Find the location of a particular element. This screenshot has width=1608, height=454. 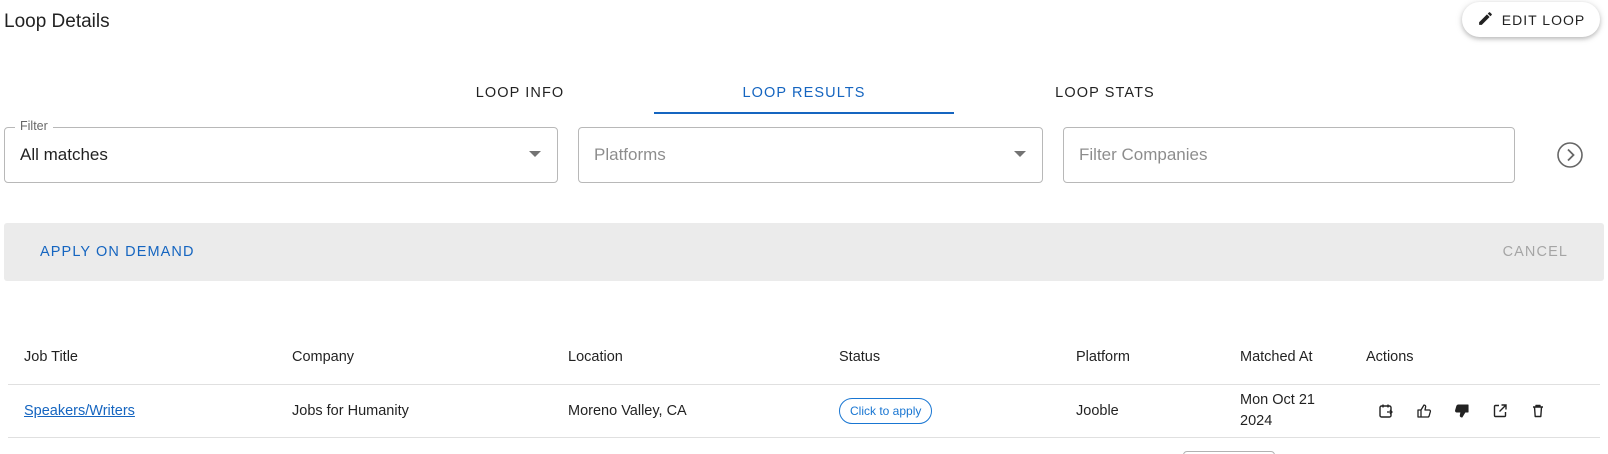

tab-loop-stats: LOOP STATS is located at coordinates (1105, 93).